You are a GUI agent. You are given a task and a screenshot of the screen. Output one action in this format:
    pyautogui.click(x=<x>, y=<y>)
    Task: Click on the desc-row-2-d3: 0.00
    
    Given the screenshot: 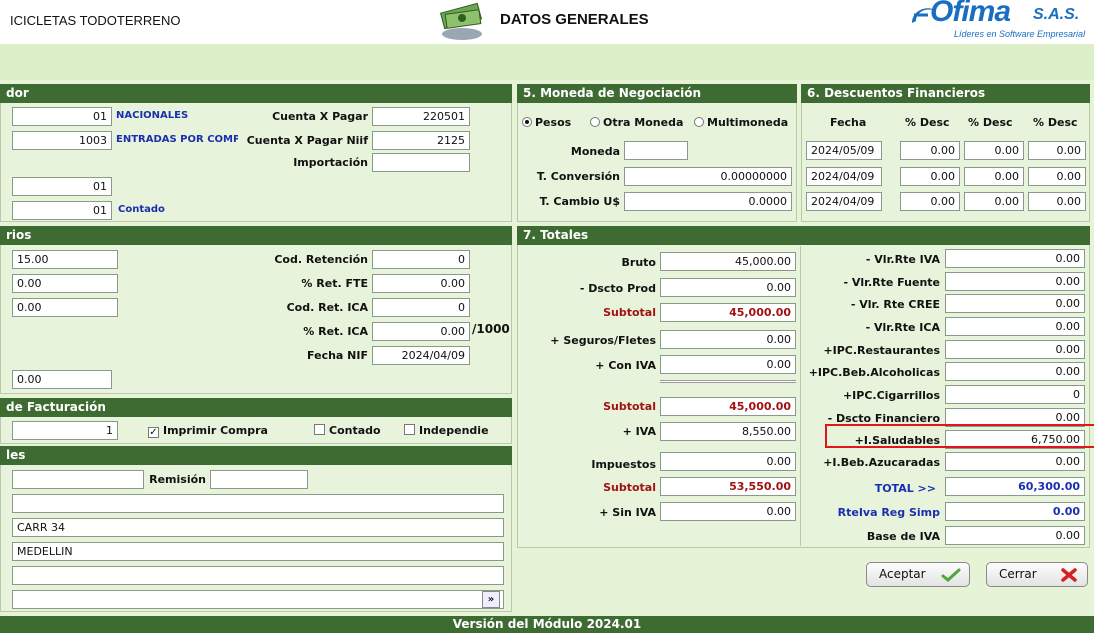 What is the action you would take?
    pyautogui.click(x=1057, y=176)
    